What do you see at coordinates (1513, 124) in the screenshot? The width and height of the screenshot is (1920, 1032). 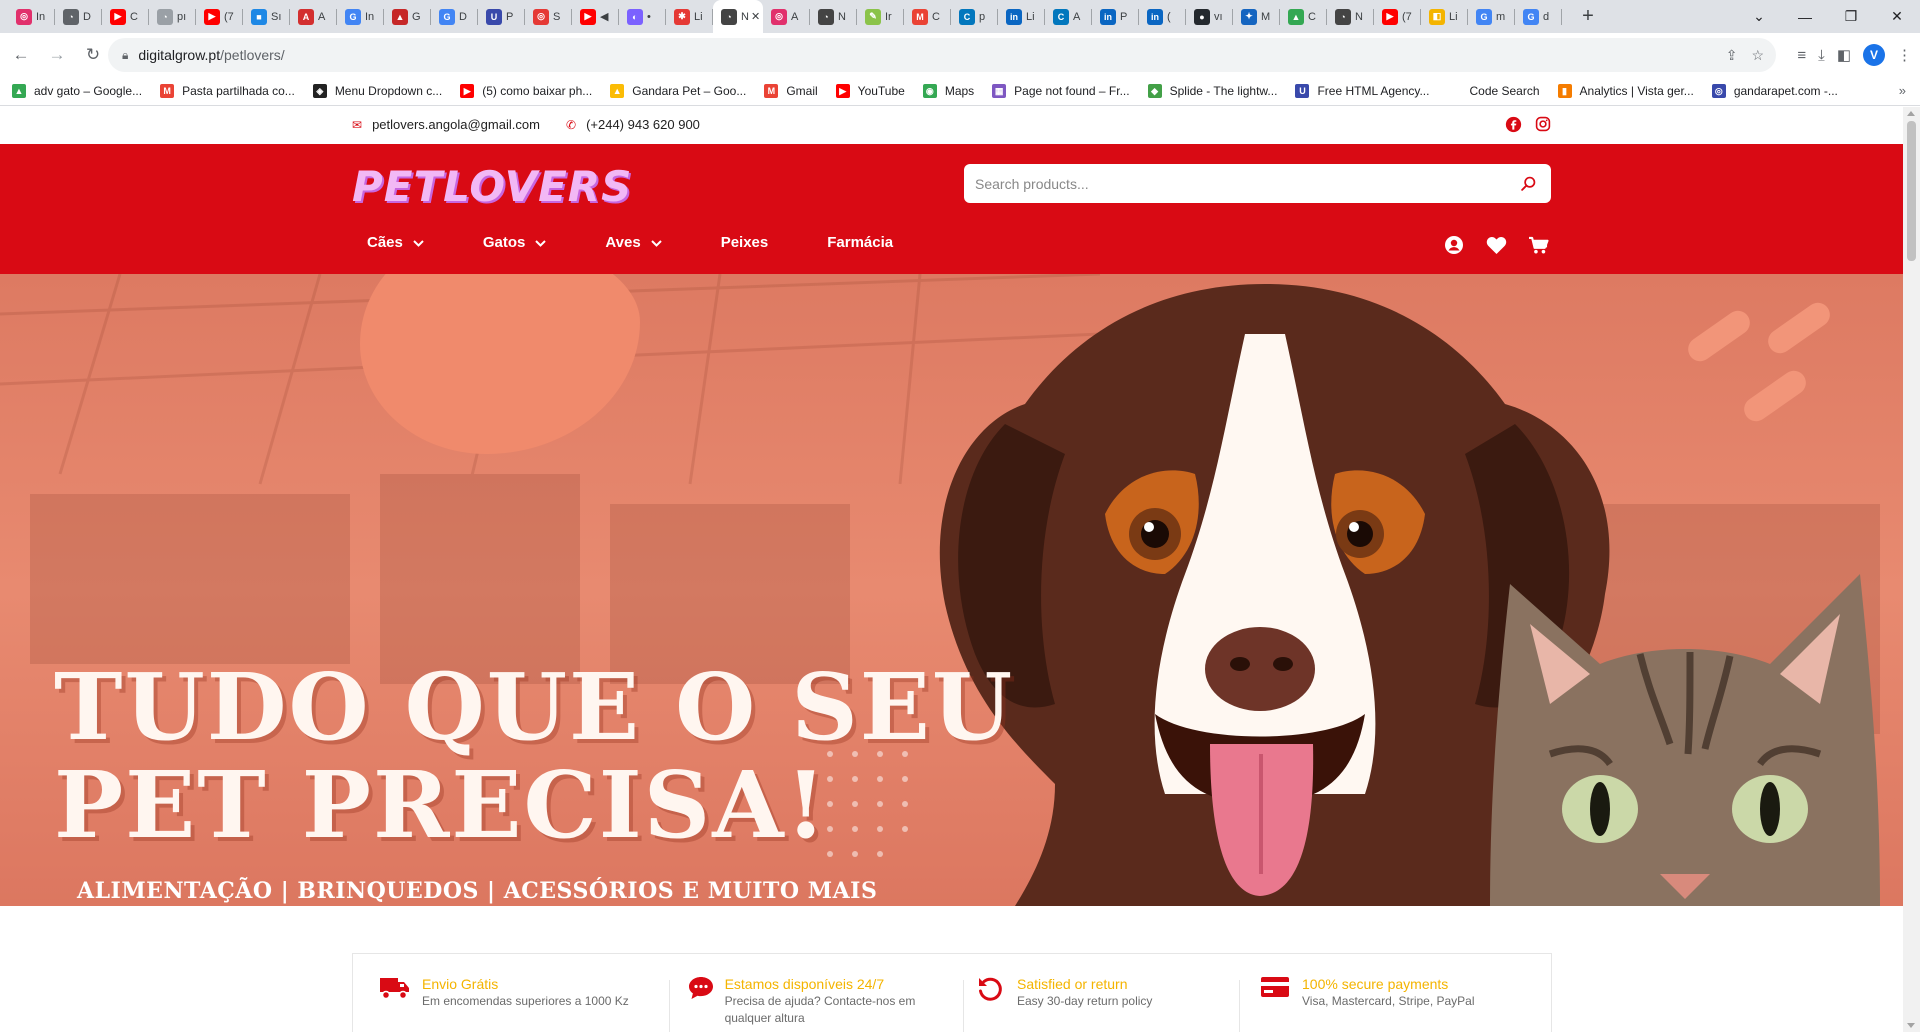 I see `facebook-icon` at bounding box center [1513, 124].